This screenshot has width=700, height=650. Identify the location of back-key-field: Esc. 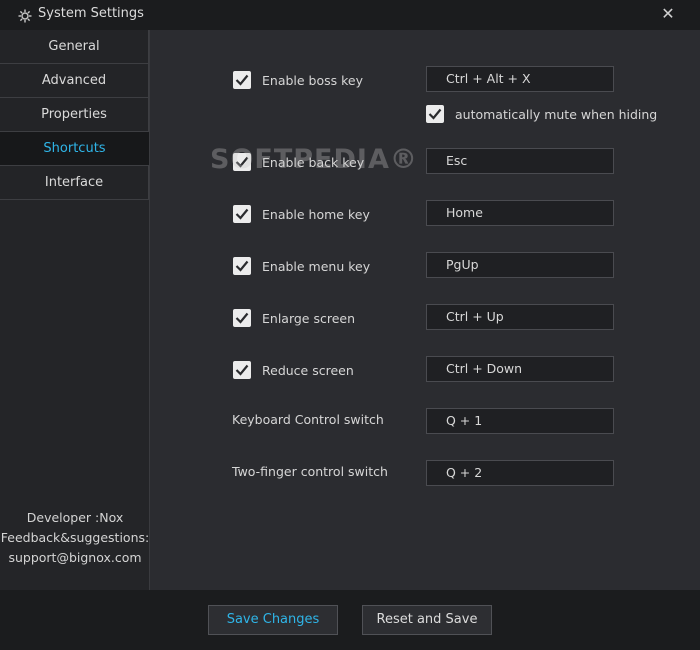
(520, 161).